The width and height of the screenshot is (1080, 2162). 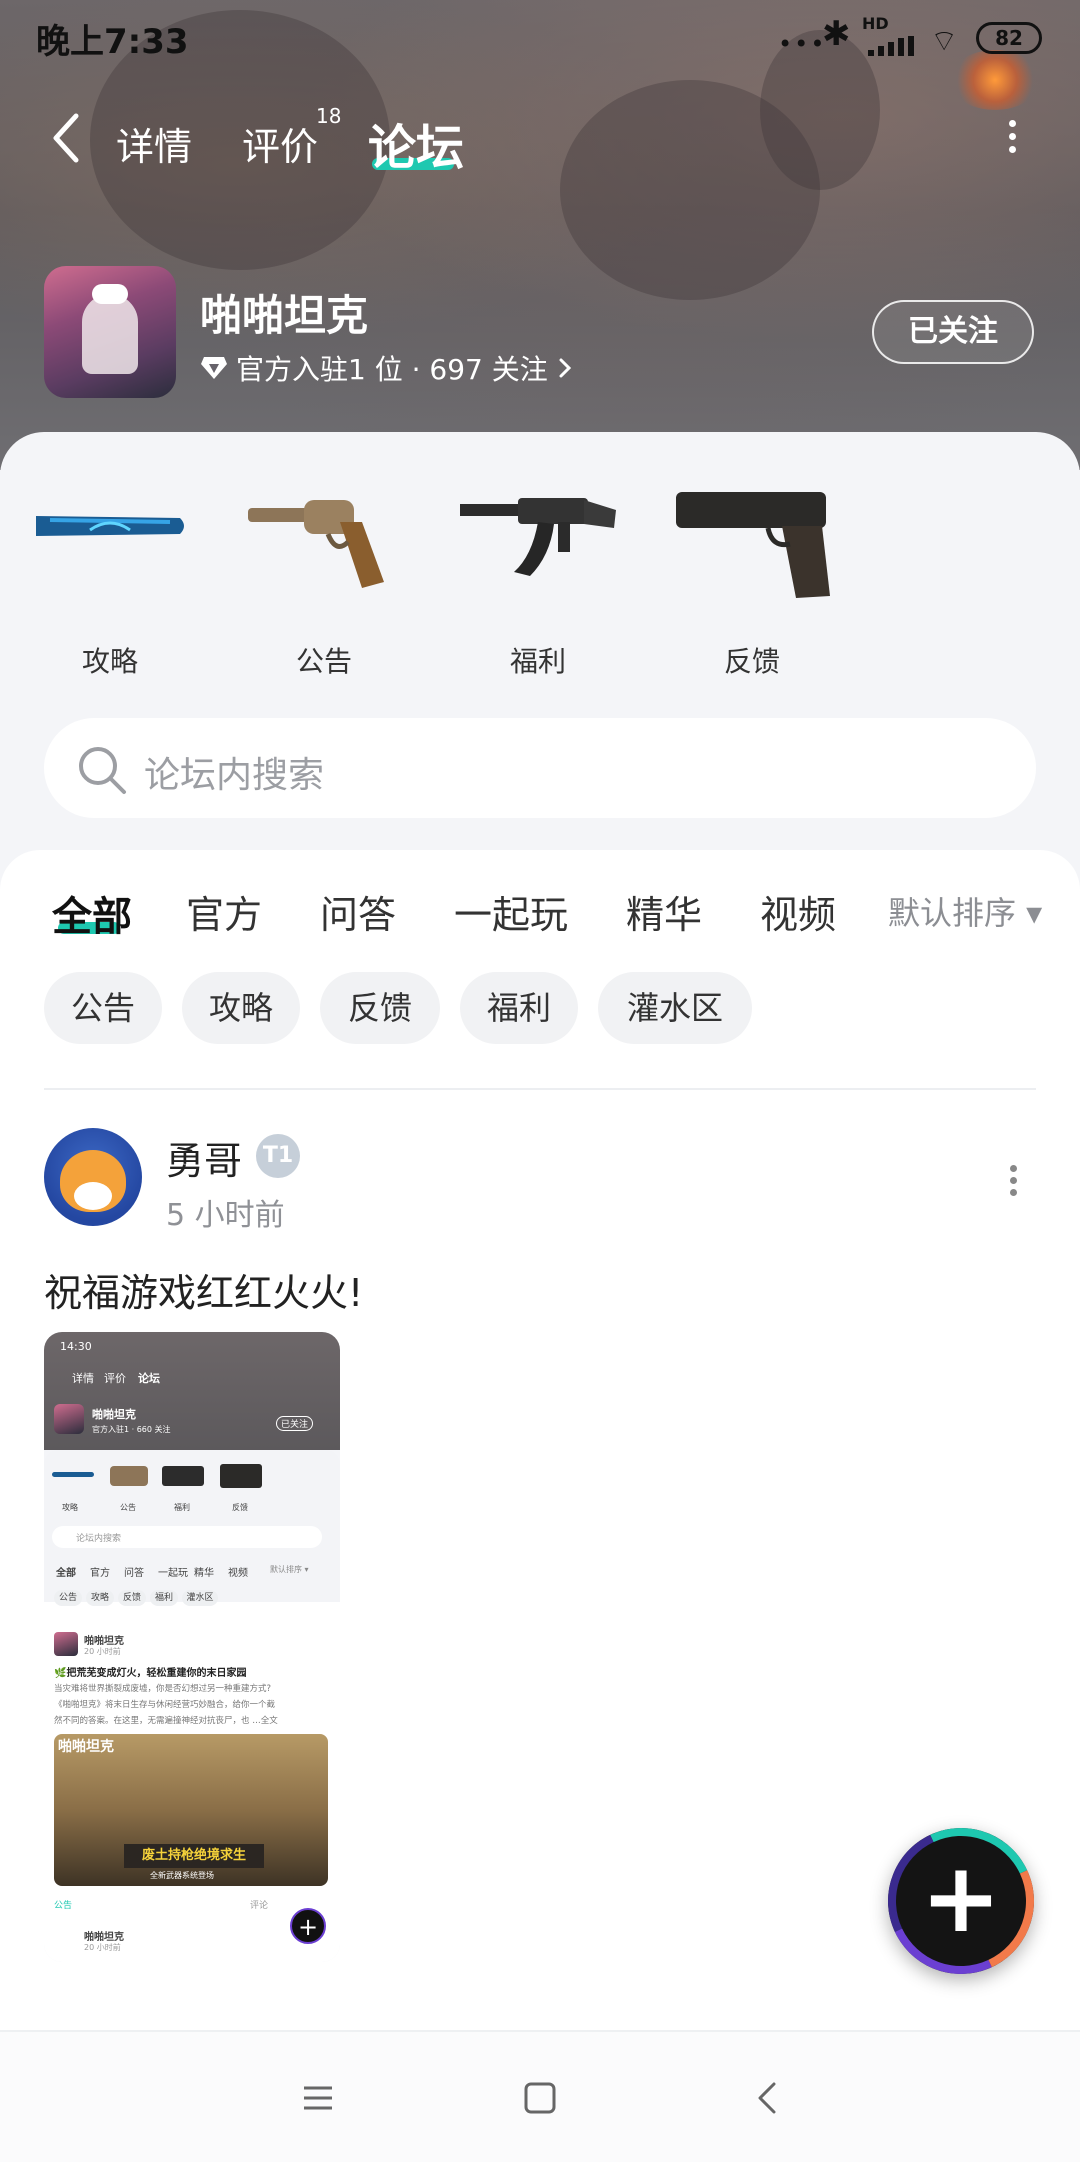 What do you see at coordinates (768, 2098) in the screenshot?
I see `back-icon` at bounding box center [768, 2098].